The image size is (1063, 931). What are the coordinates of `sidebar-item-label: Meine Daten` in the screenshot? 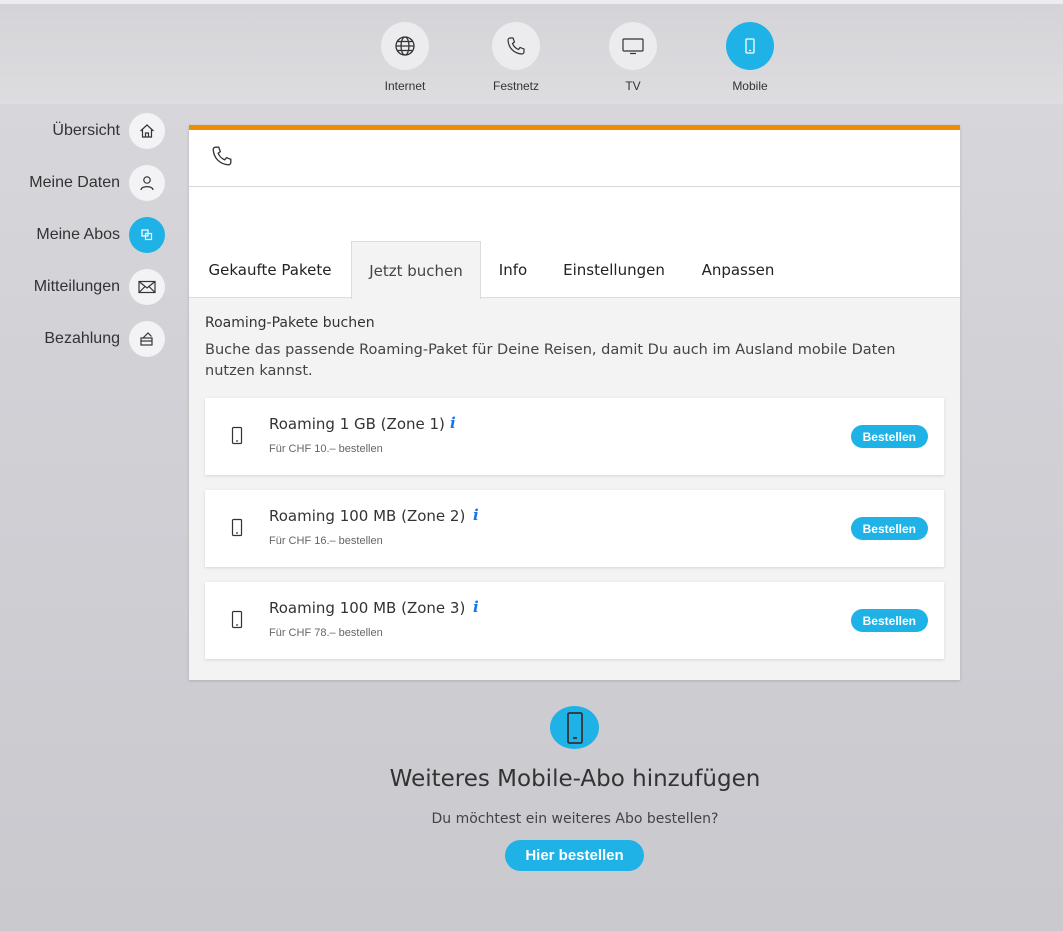 It's located at (74, 182).